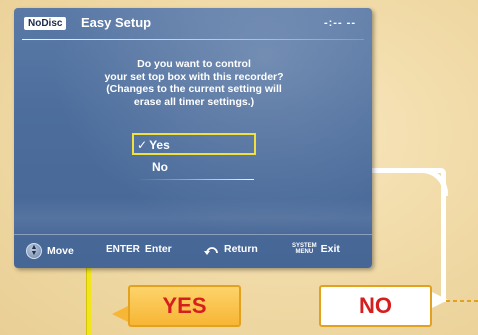 This screenshot has height=335, width=478. What do you see at coordinates (194, 64) in the screenshot?
I see `question-line: Do you want to control` at bounding box center [194, 64].